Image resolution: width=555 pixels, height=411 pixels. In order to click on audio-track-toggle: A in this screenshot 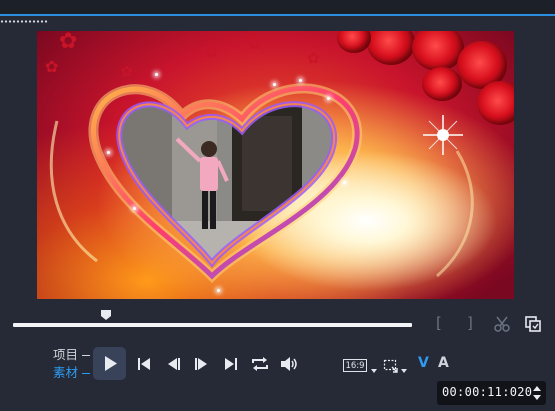, I will do `click(443, 363)`.